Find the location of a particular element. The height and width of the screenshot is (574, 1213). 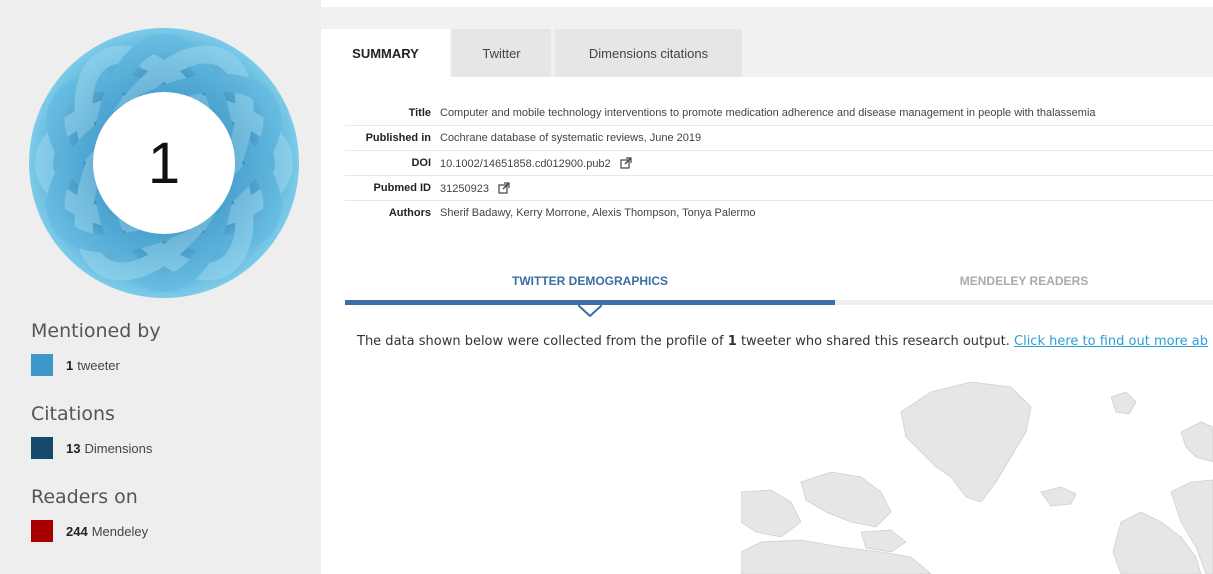

subtab-twitter-demographics: TWITTER DEMOGRAPHICS is located at coordinates (590, 281).